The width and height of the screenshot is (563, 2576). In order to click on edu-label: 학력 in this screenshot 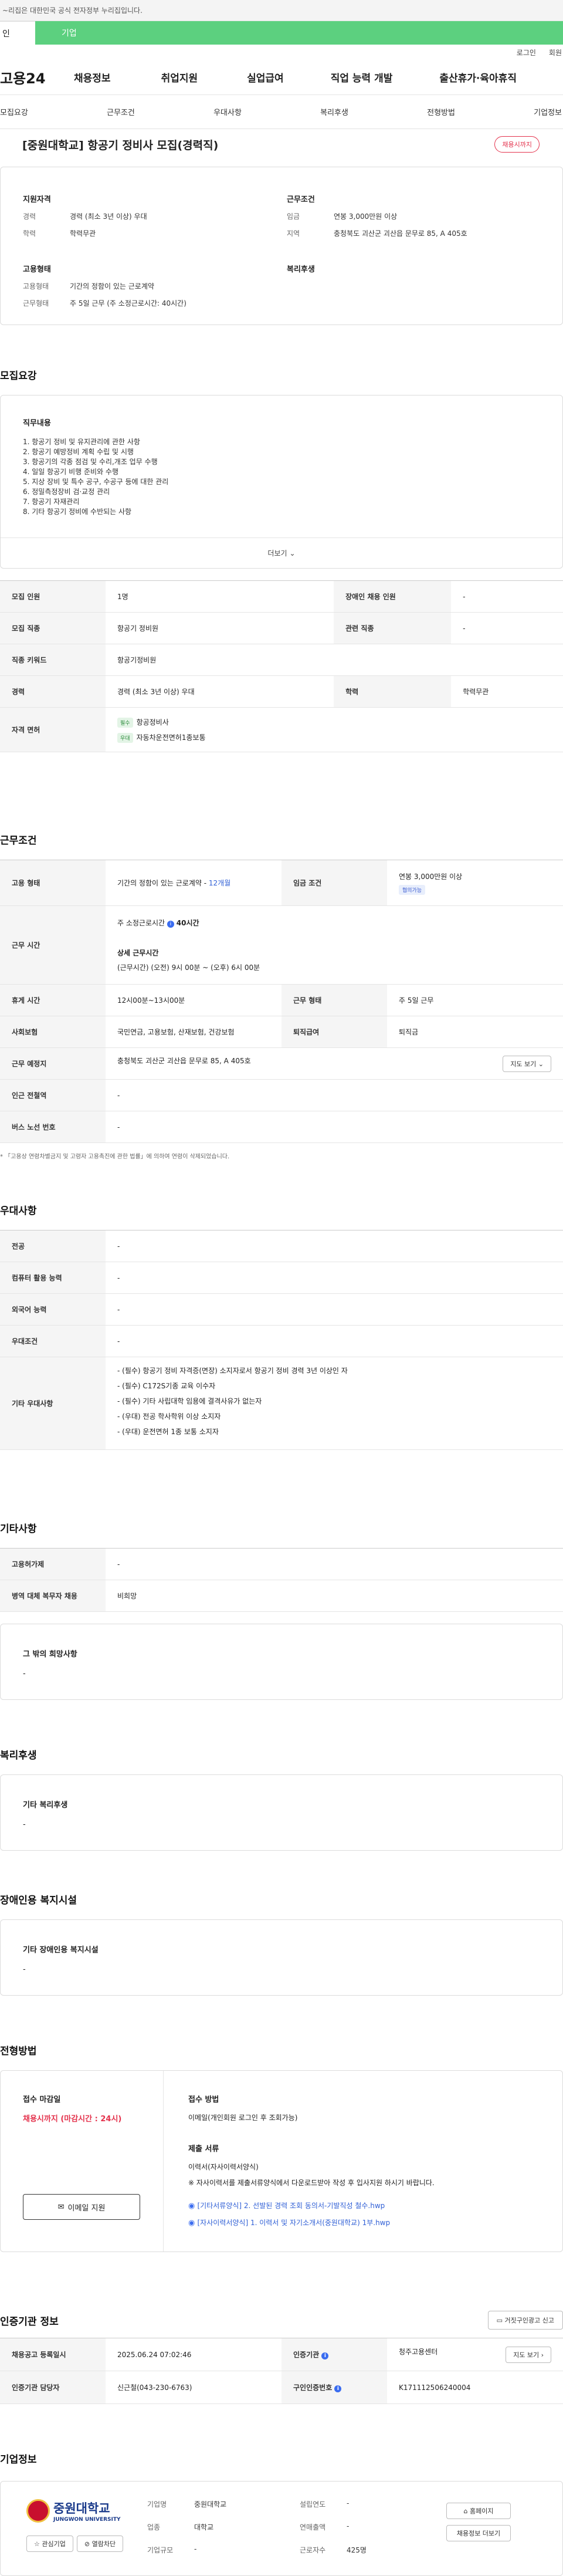, I will do `click(29, 233)`.